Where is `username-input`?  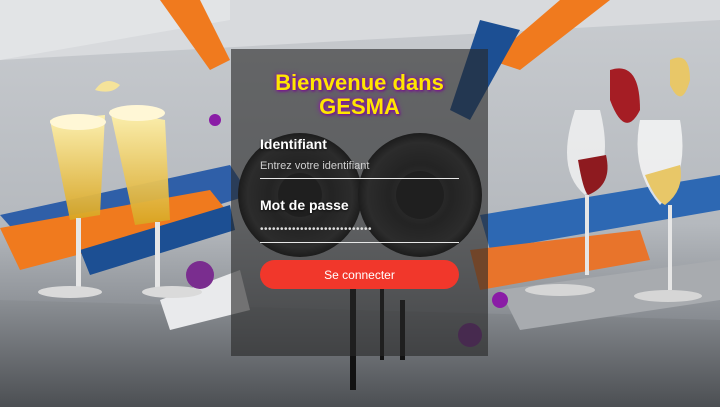 username-input is located at coordinates (359, 166).